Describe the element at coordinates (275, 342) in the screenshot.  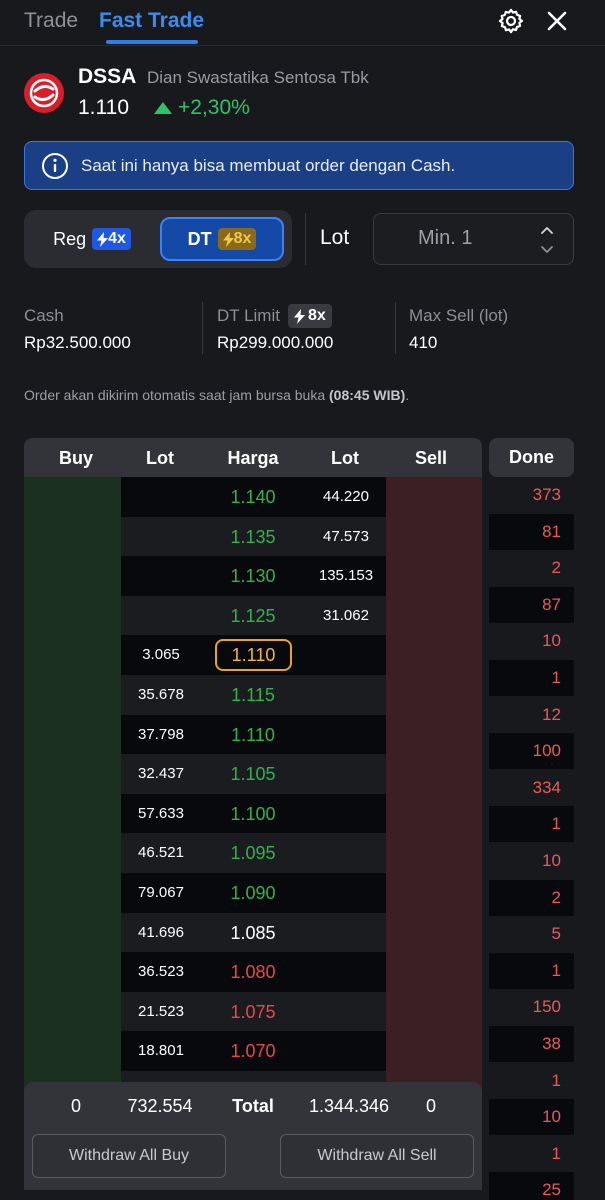
I see `dt-limit-value: Rp299.000.000` at that location.